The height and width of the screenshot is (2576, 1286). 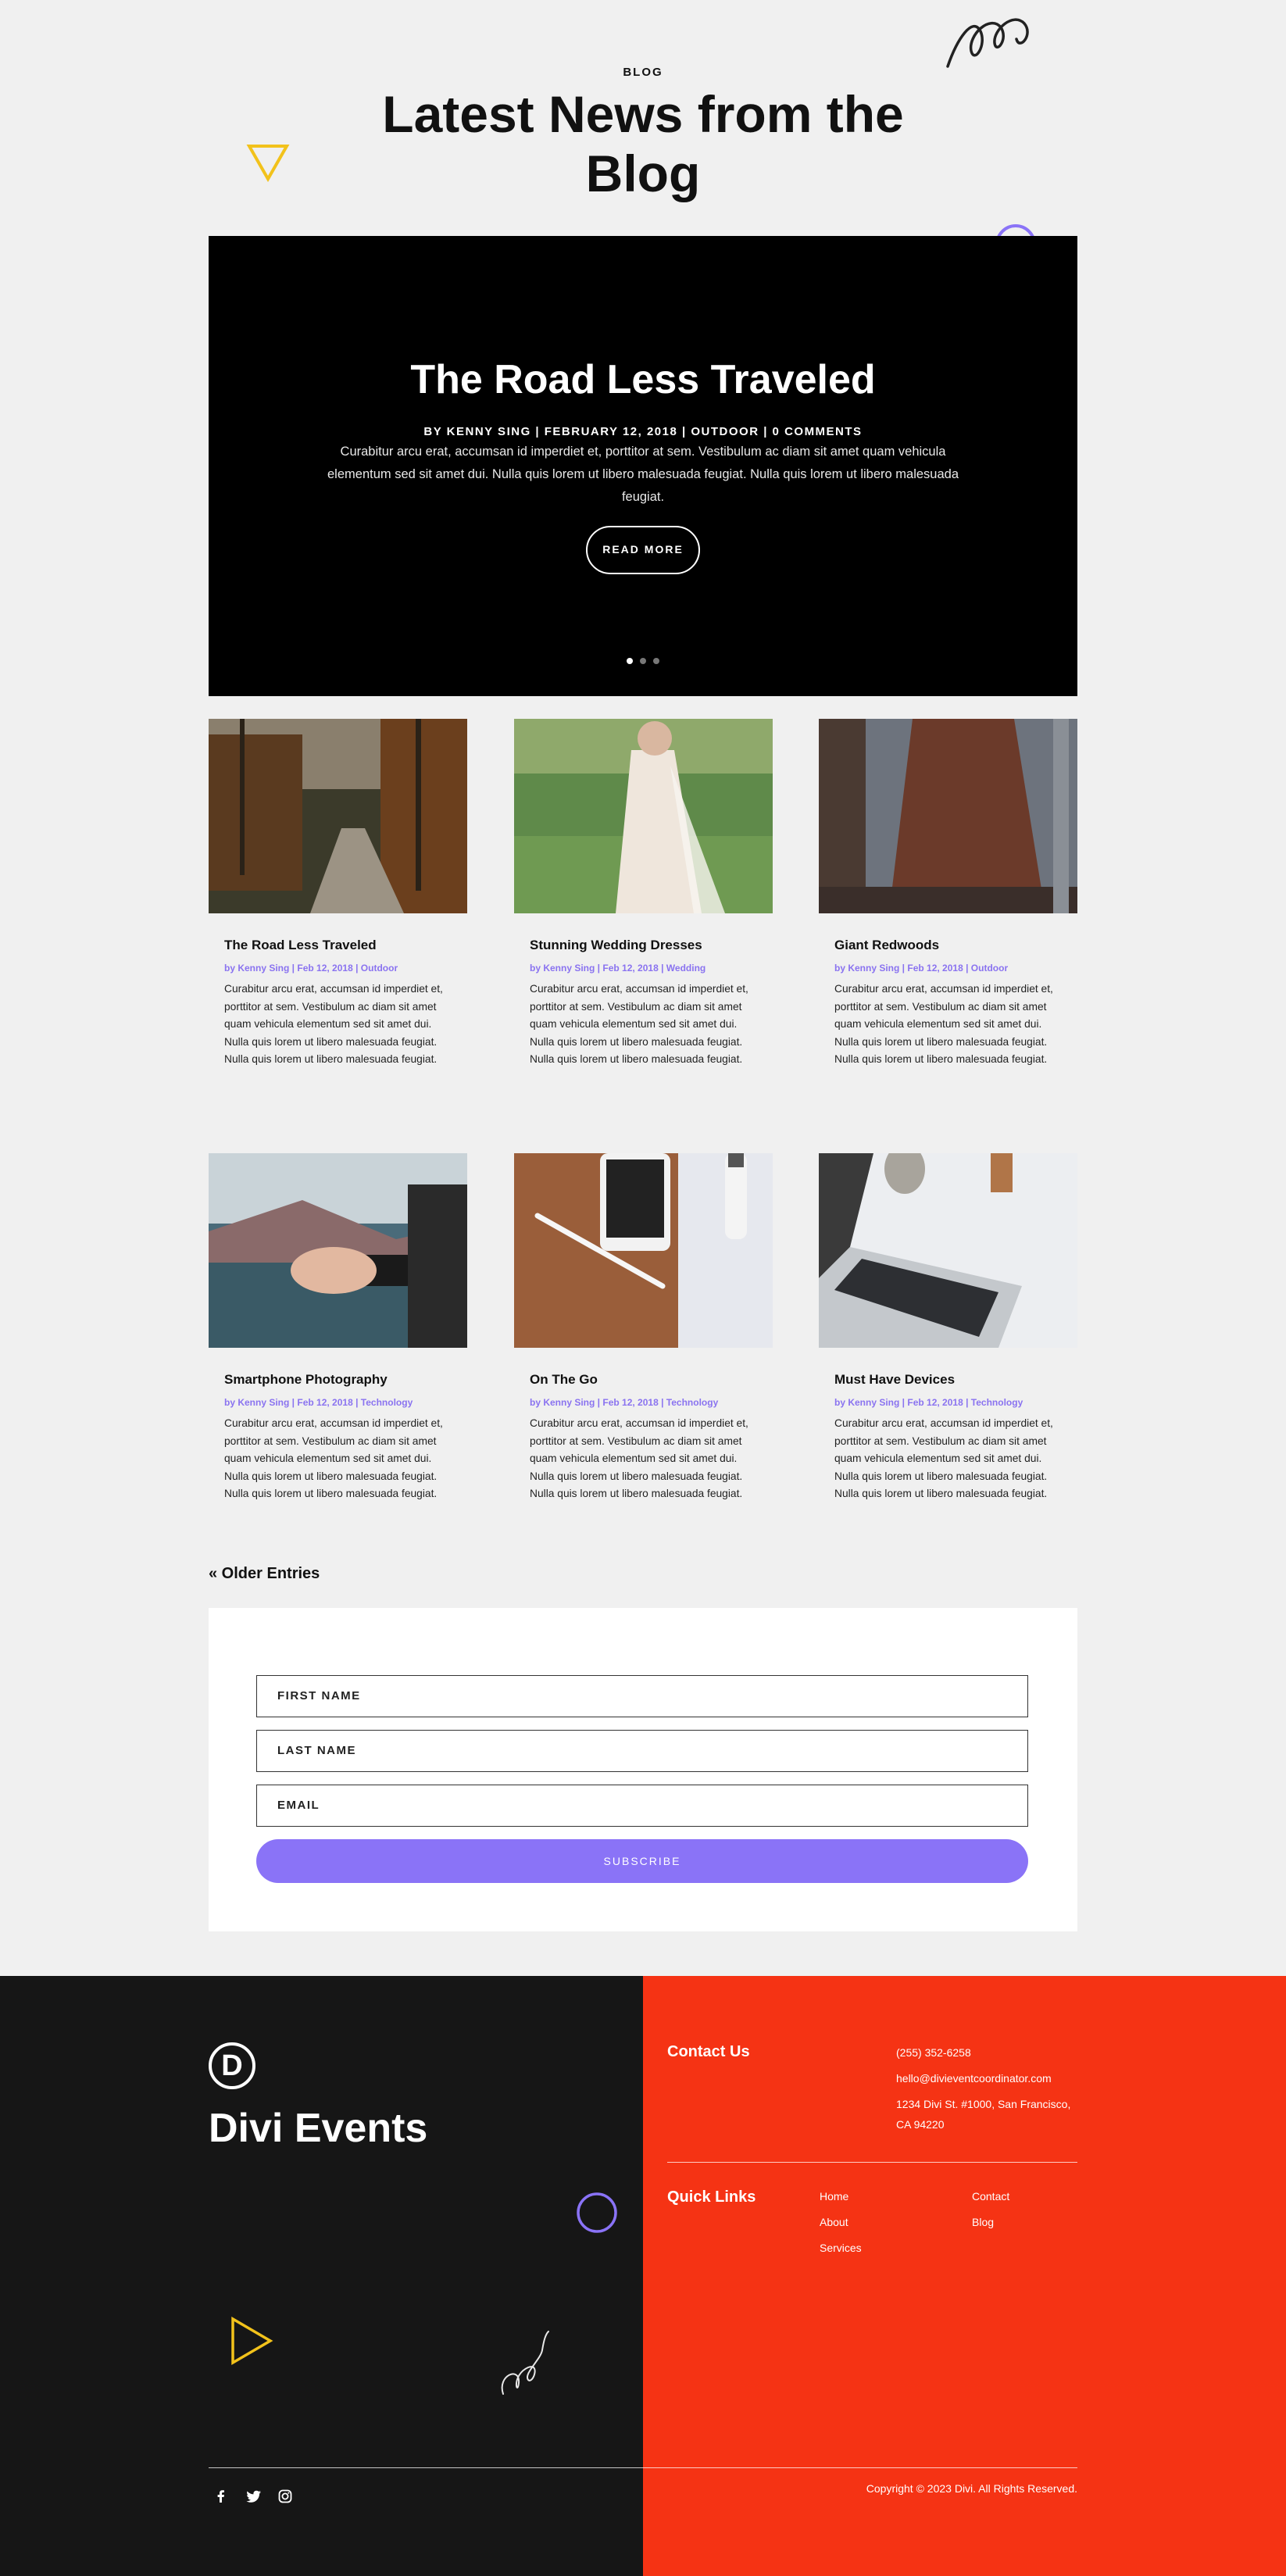 I want to click on footer-link-blog: Blog, so click(x=983, y=2222).